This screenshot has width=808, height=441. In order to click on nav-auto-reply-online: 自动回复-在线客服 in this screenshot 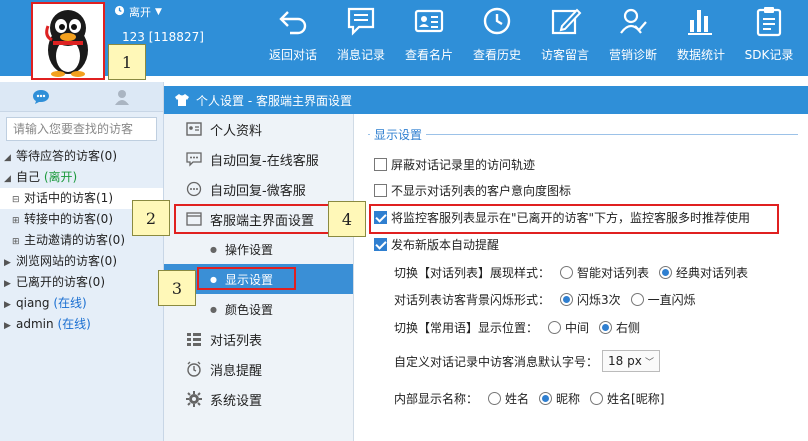, I will do `click(258, 159)`.